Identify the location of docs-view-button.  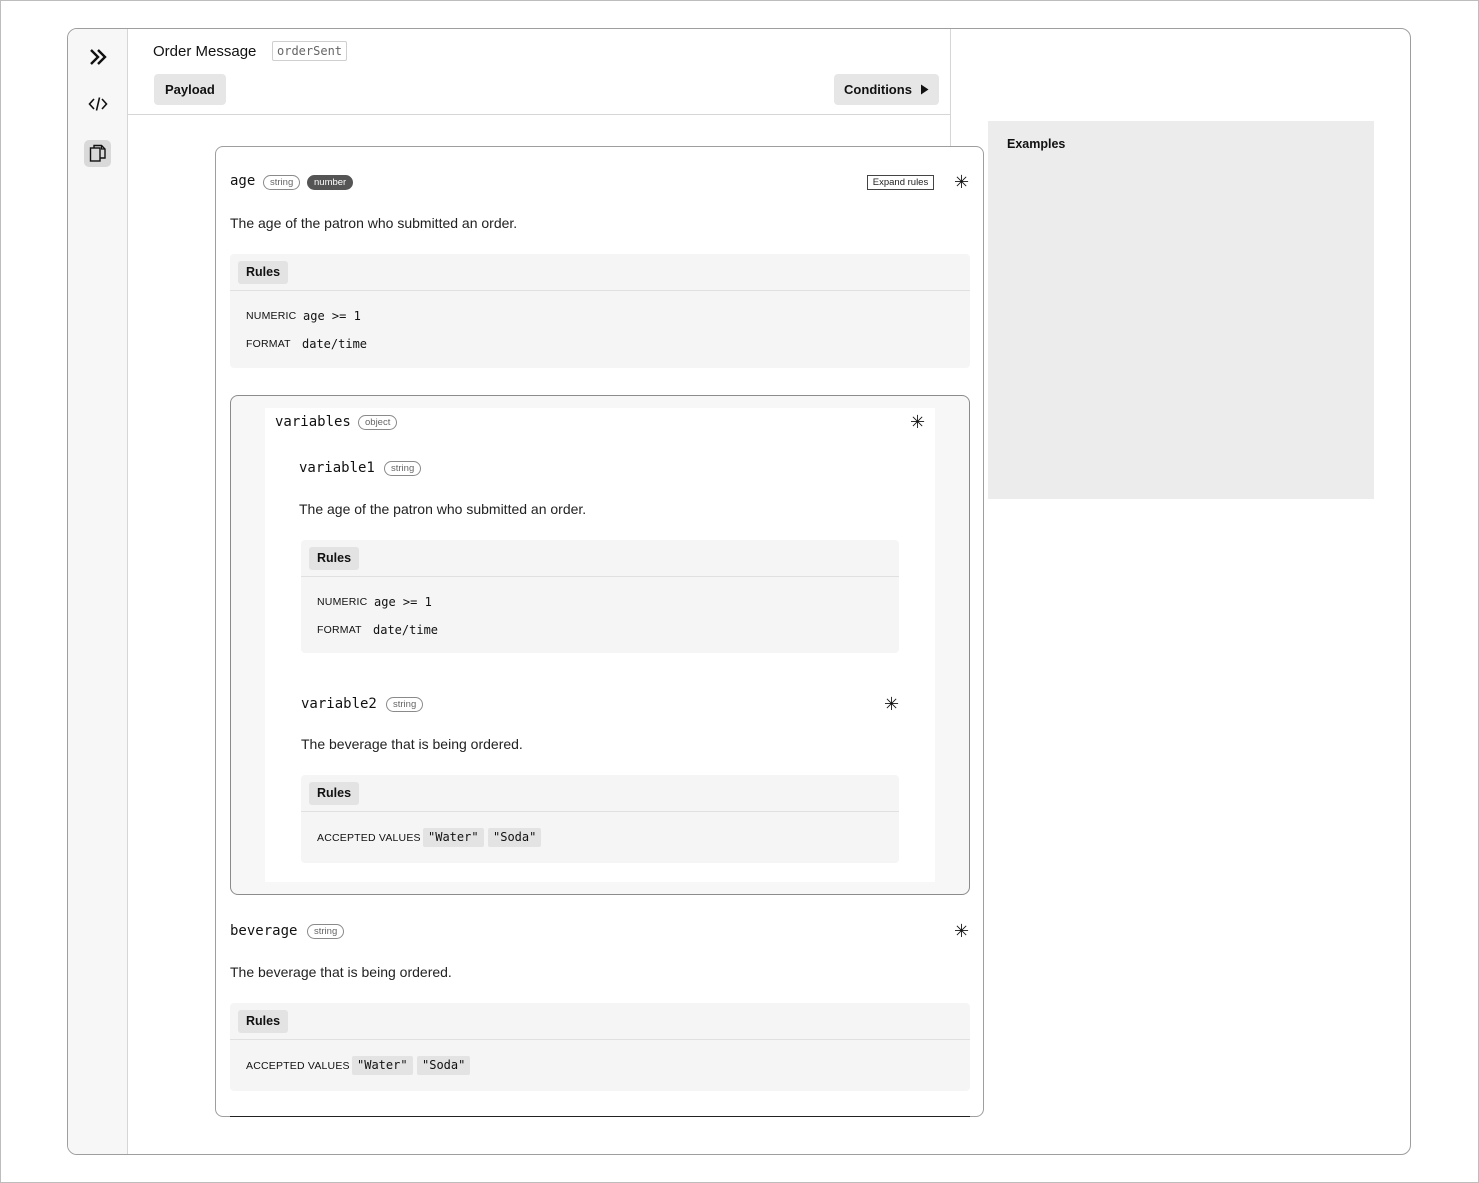
(97, 153).